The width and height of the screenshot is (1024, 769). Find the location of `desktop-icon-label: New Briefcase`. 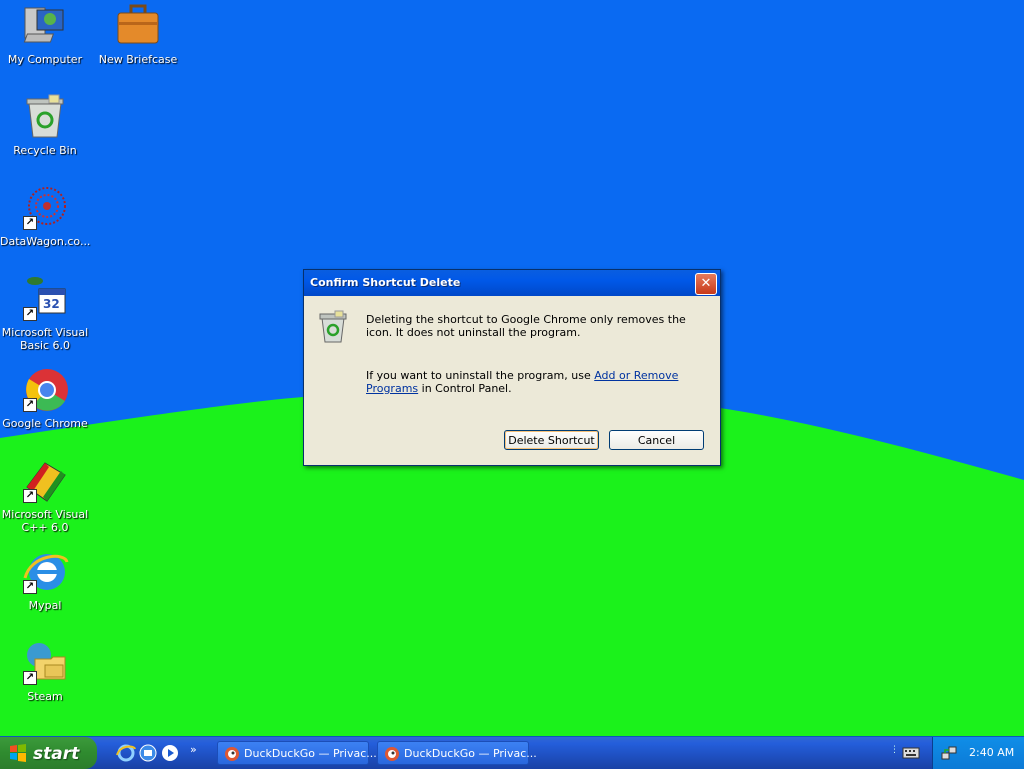

desktop-icon-label: New Briefcase is located at coordinates (138, 59).